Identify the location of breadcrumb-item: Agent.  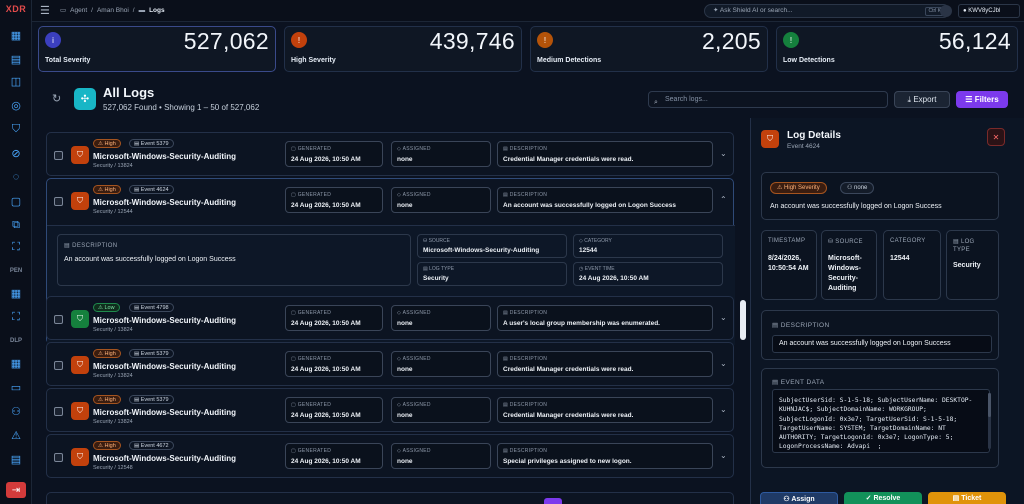
(78, 10).